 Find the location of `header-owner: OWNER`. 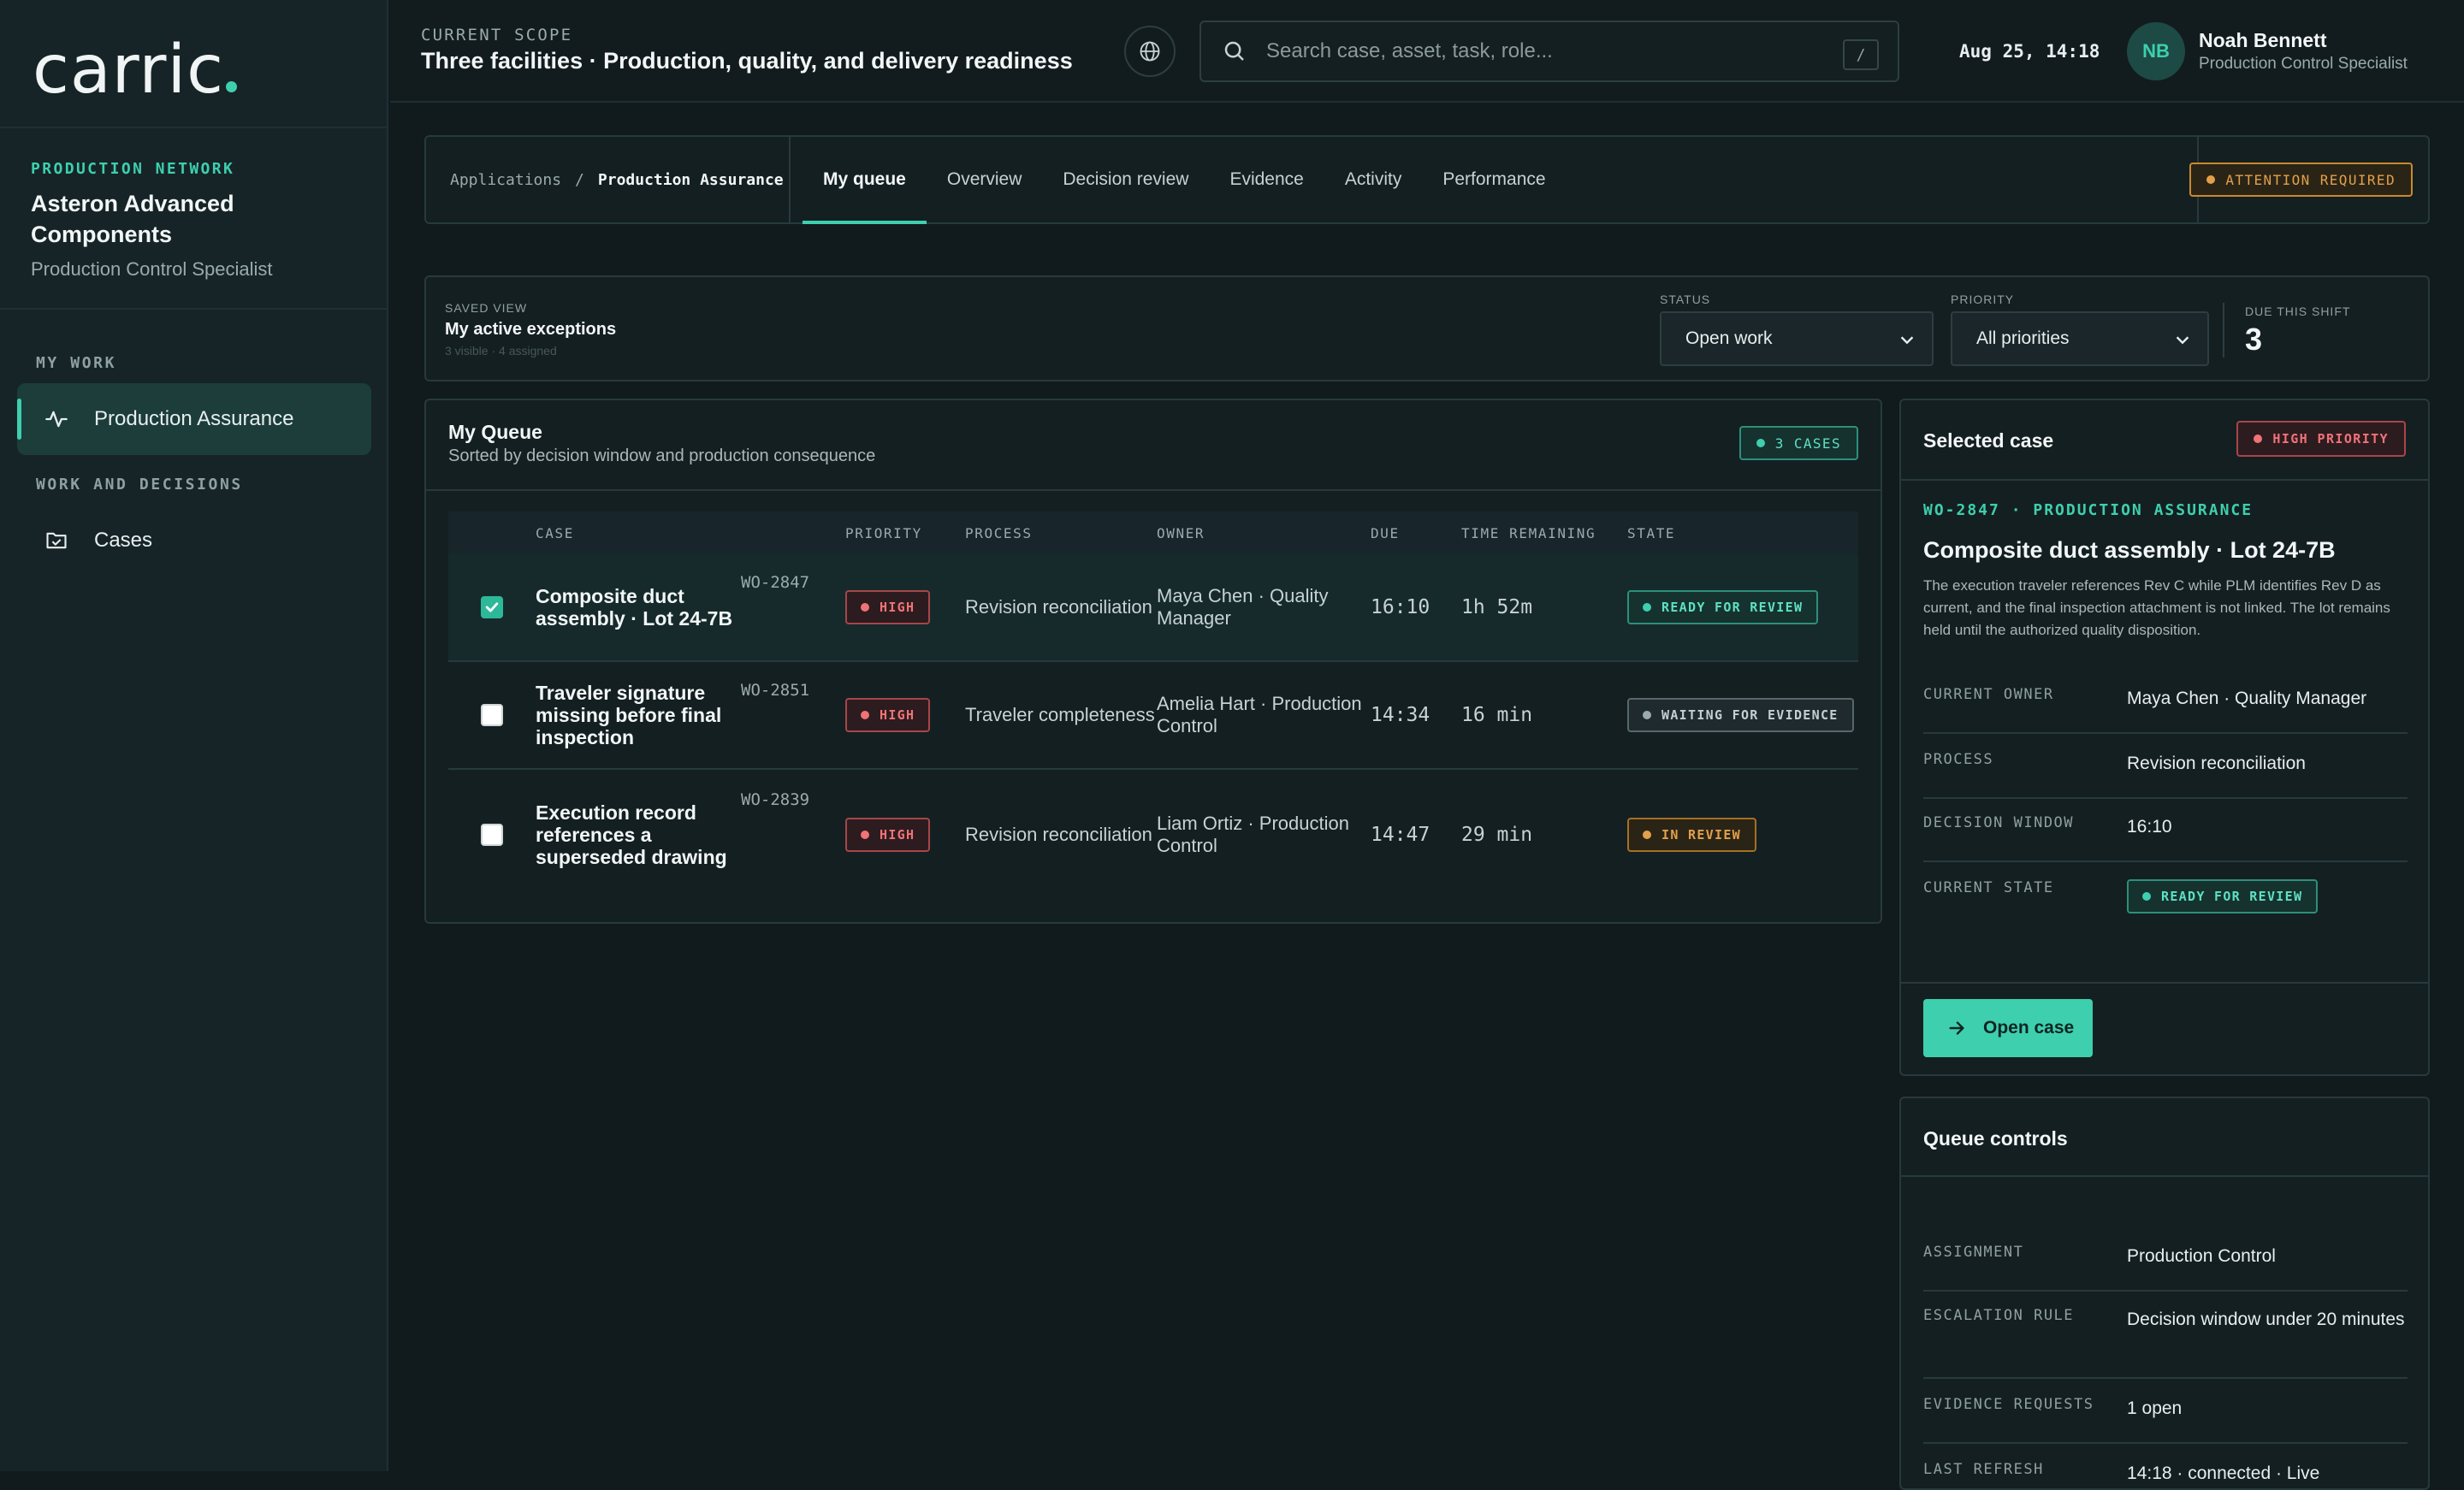

header-owner: OWNER is located at coordinates (1264, 533).